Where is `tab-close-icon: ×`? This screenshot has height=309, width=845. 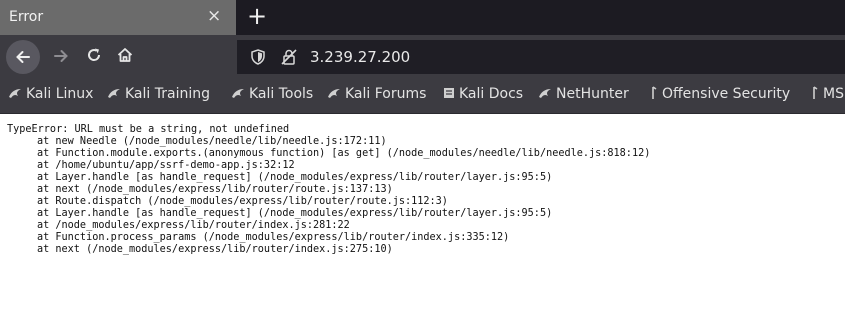
tab-close-icon: × is located at coordinates (214, 16).